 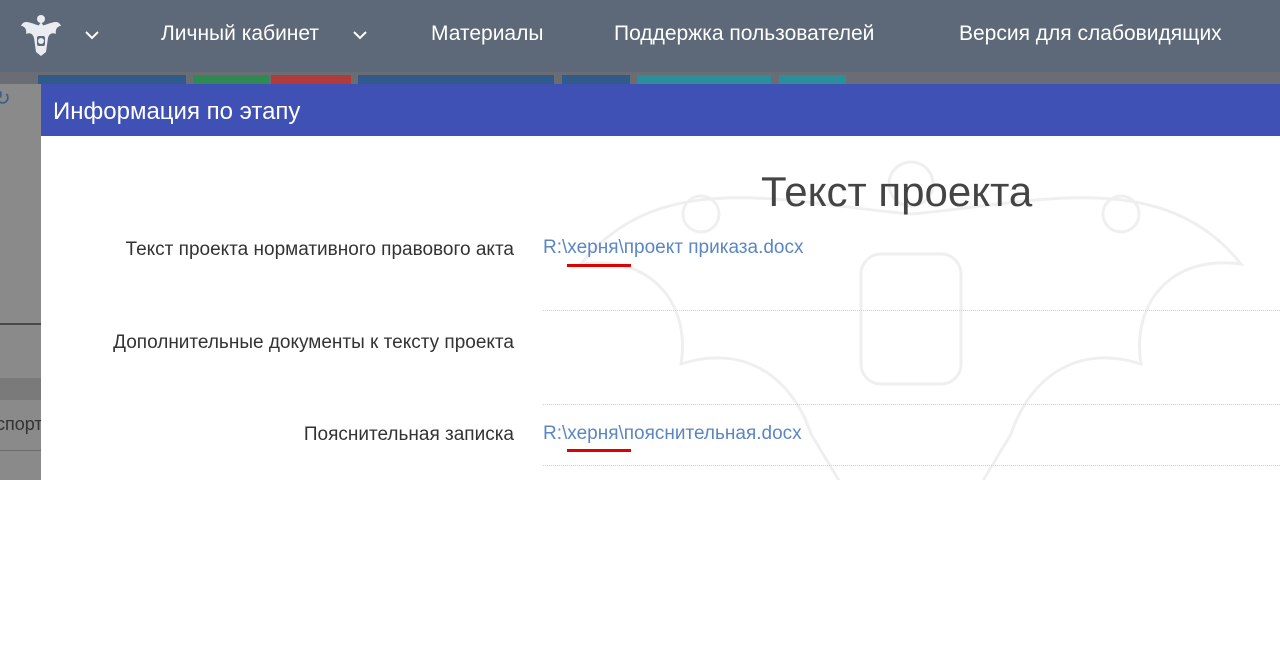 I want to click on field-label-explanatory-note: Пояснительная записка, so click(x=408, y=434).